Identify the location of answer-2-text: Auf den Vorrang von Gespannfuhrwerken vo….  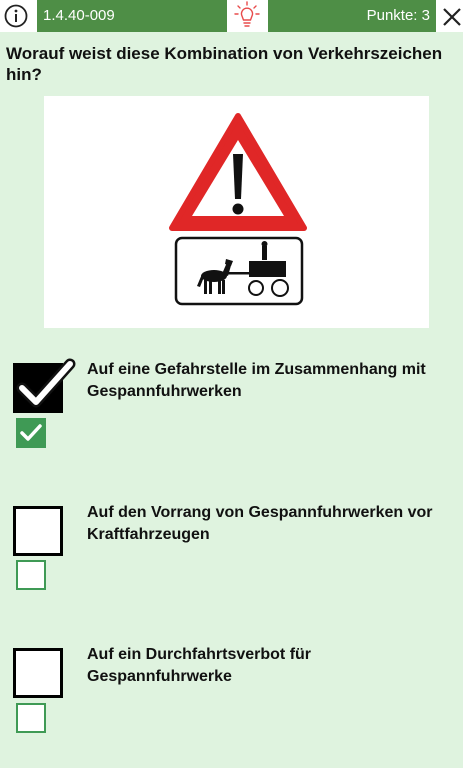
(269, 524).